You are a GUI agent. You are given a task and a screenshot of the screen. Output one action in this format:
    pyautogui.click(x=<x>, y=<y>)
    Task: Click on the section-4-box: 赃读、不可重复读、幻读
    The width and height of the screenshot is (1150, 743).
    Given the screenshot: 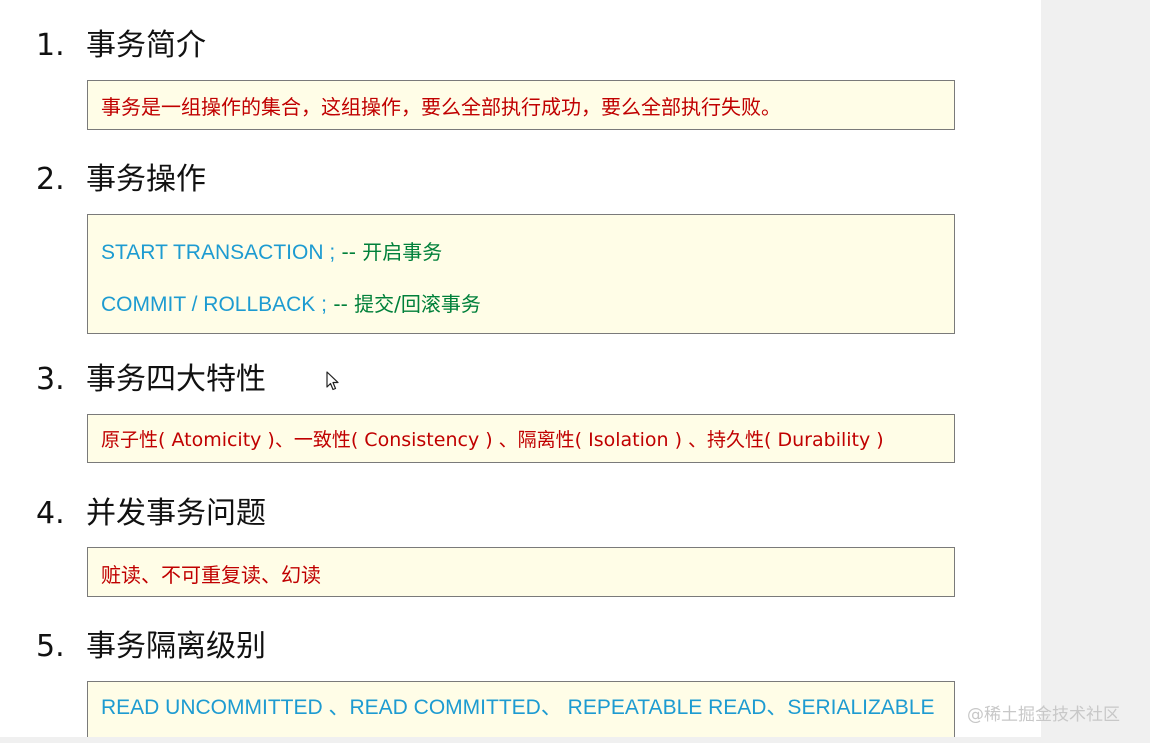 What is the action you would take?
    pyautogui.click(x=521, y=572)
    